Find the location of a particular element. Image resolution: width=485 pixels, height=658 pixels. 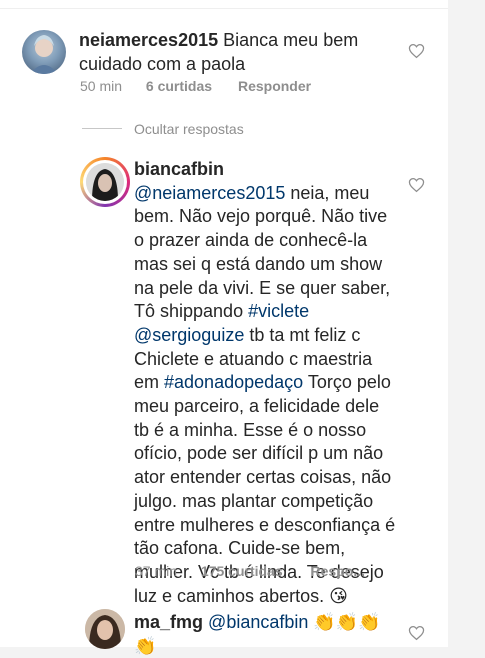

last-comment-text: ma_fmg @biancafbin 👏👏👏 👏 is located at coordinates (265, 634).